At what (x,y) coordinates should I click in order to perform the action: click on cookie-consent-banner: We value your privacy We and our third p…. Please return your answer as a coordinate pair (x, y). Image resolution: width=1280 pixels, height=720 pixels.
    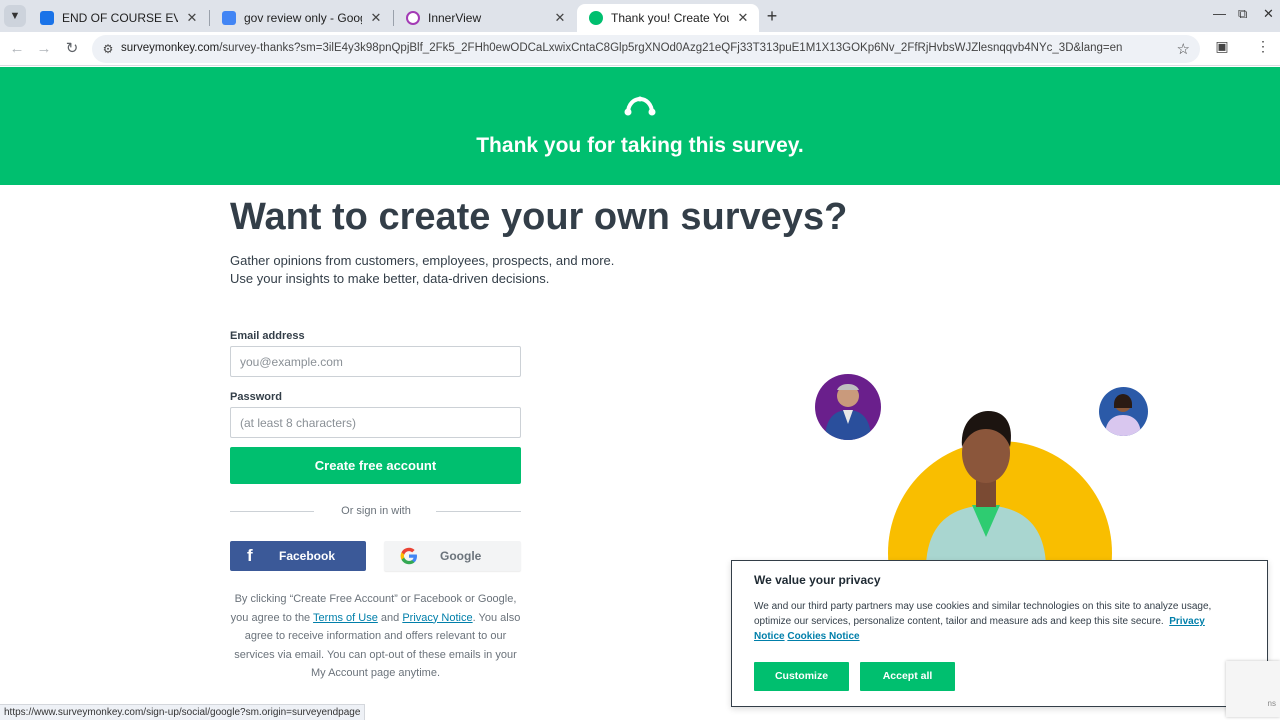
    Looking at the image, I should click on (999, 633).